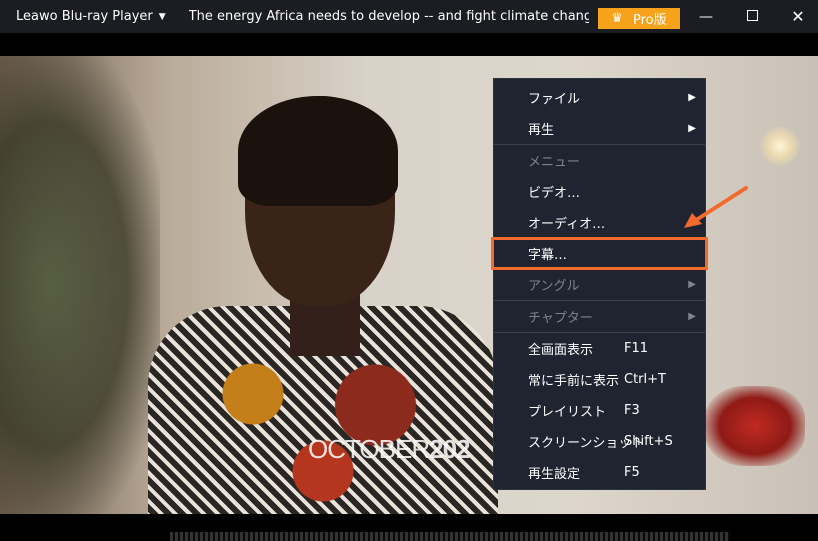  Describe the element at coordinates (574, 381) in the screenshot. I see `menu-item-label: 常に手前に表示` at that location.